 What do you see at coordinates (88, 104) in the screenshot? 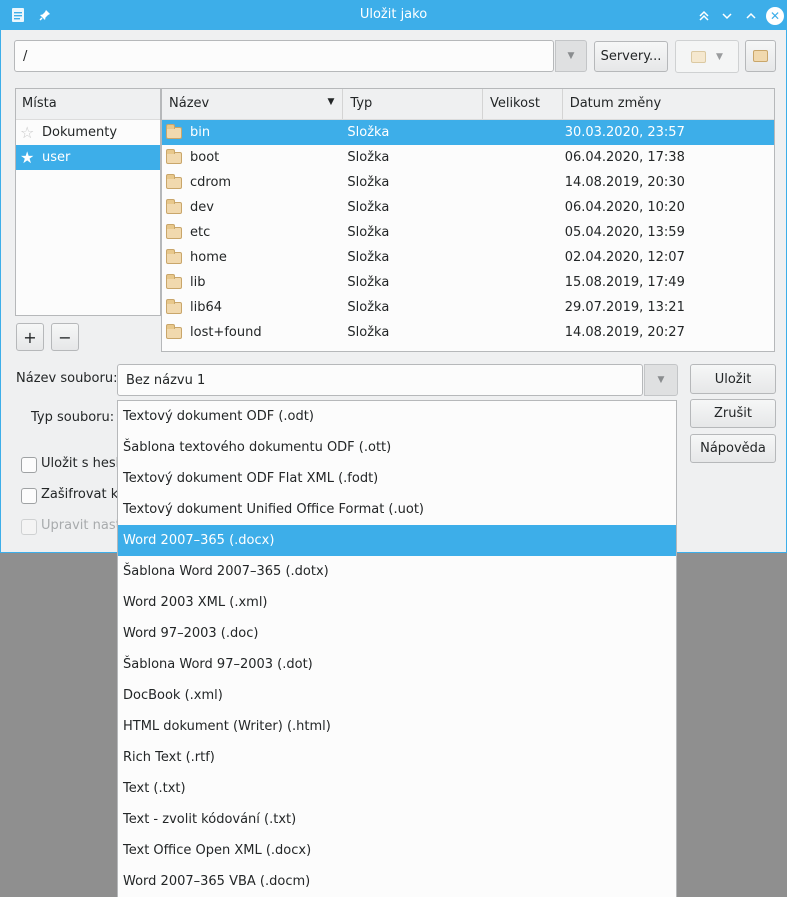
I see `places-header: Místa` at bounding box center [88, 104].